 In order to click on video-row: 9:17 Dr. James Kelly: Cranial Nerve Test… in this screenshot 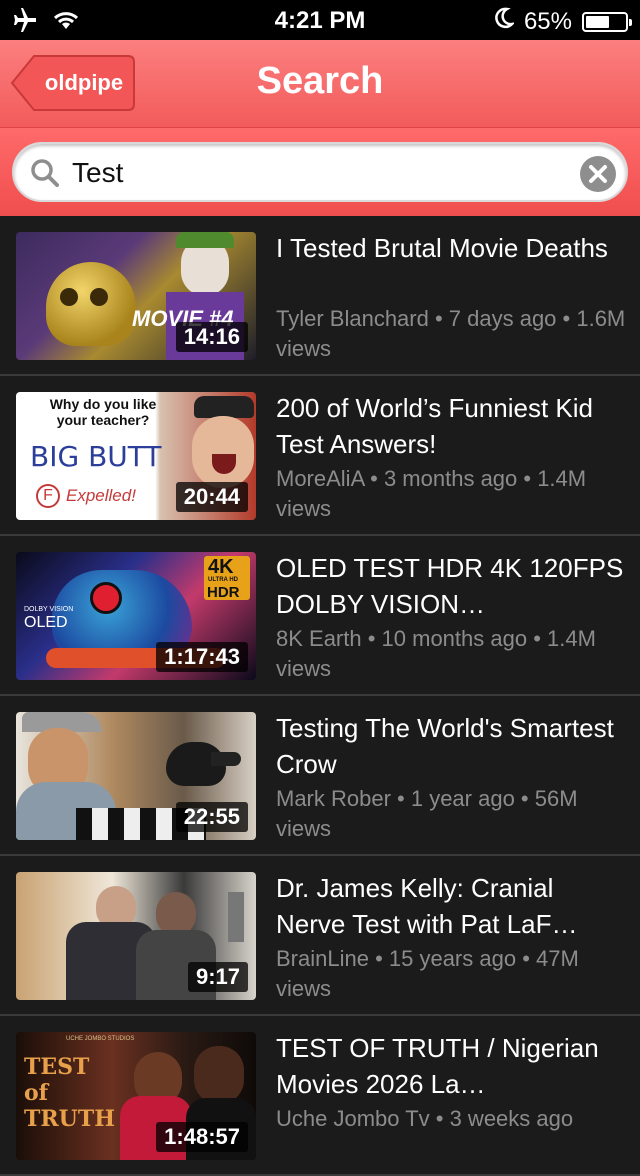, I will do `click(320, 936)`.